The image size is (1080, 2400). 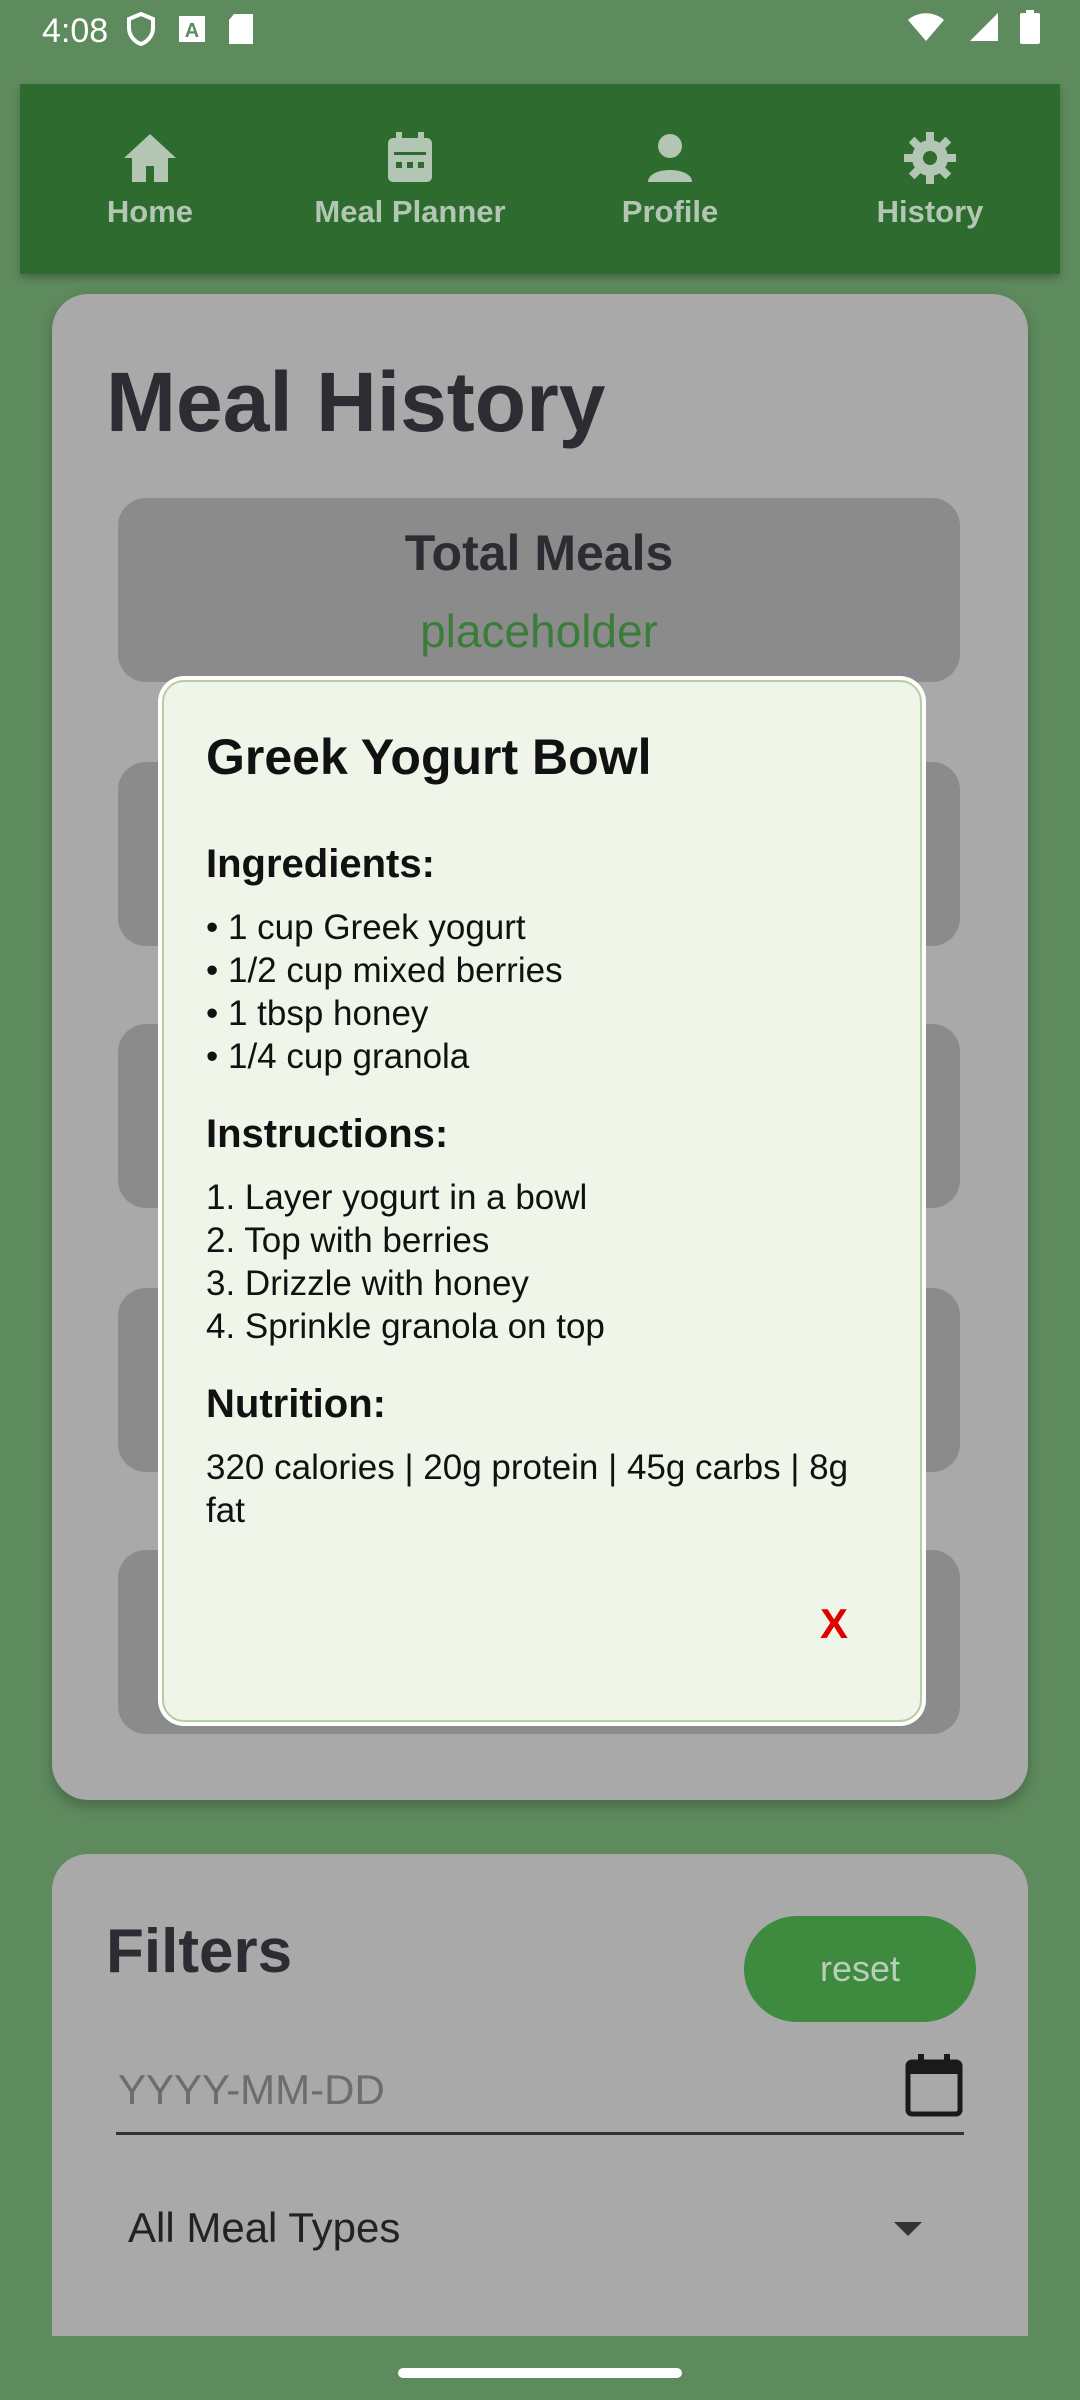 I want to click on ingredient-item: • 1 tbsp honey, so click(x=317, y=1013).